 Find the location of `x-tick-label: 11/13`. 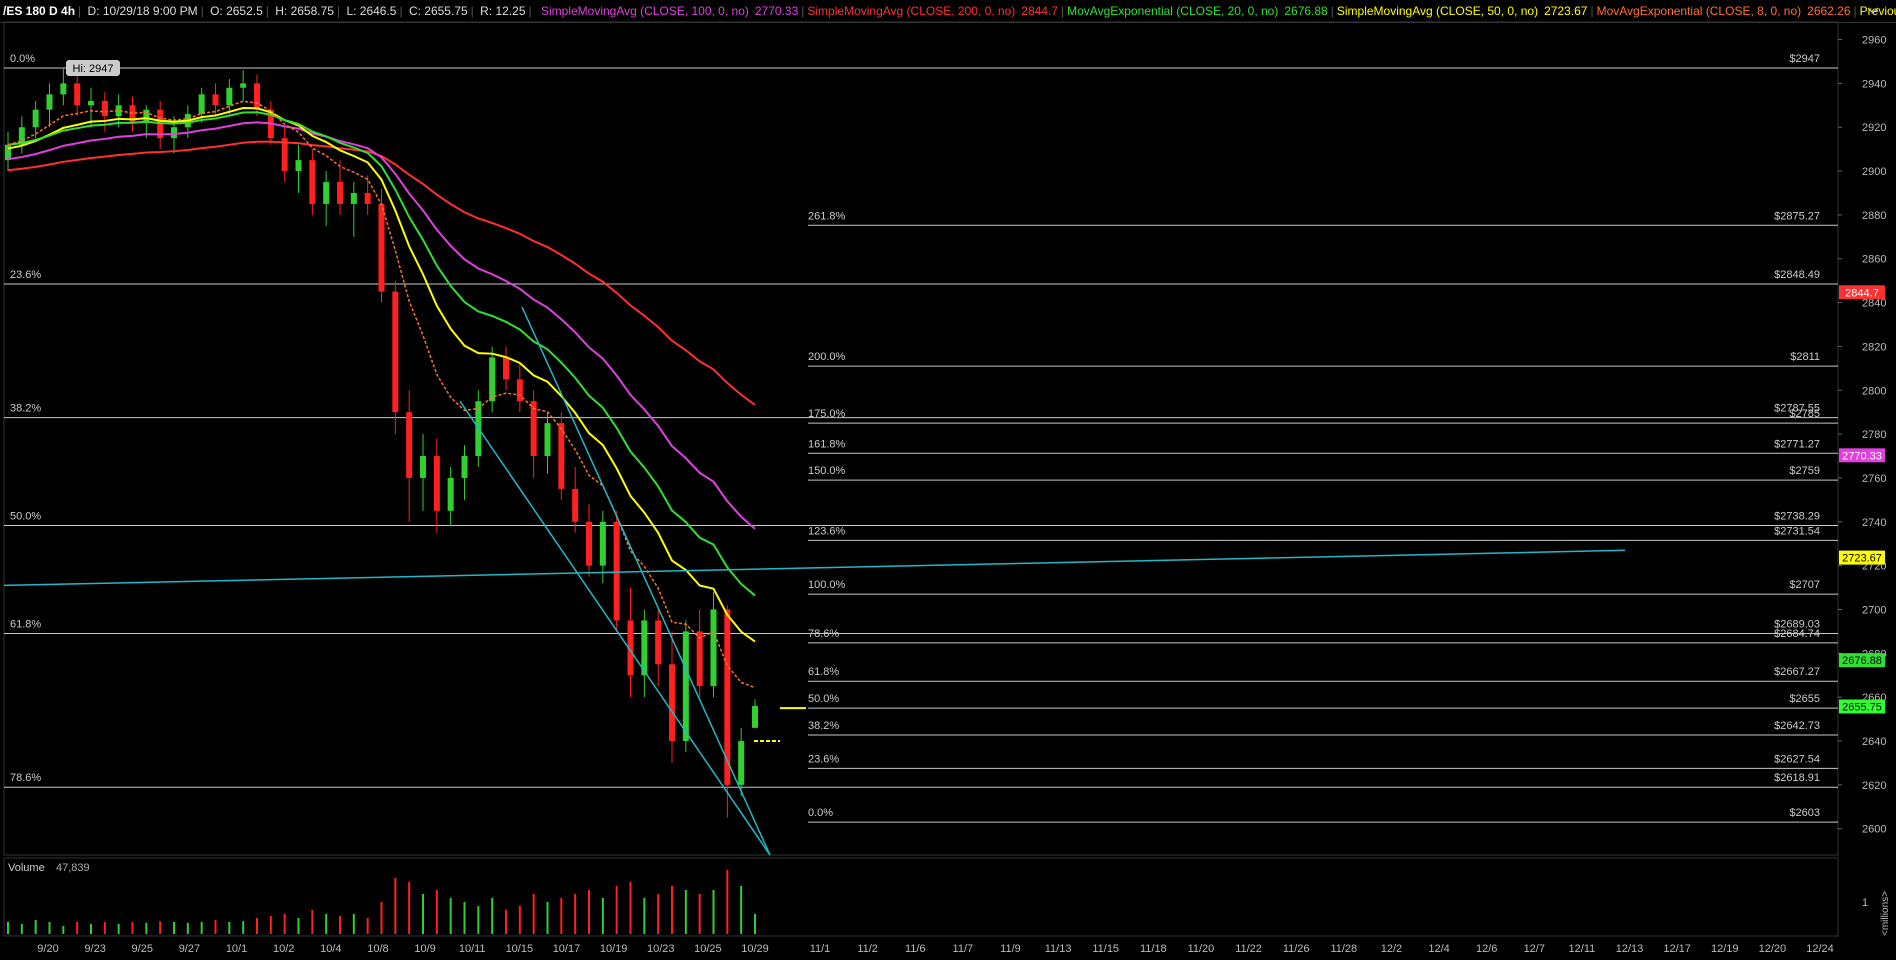

x-tick-label: 11/13 is located at coordinates (1058, 949).